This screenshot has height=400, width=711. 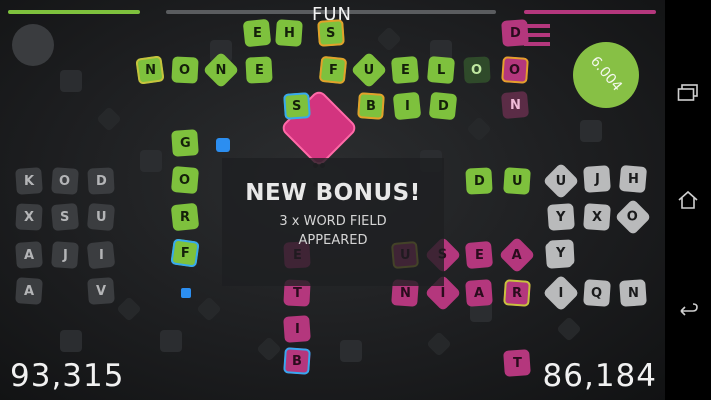 What do you see at coordinates (65, 217) in the screenshot?
I see `rack-tile: S` at bounding box center [65, 217].